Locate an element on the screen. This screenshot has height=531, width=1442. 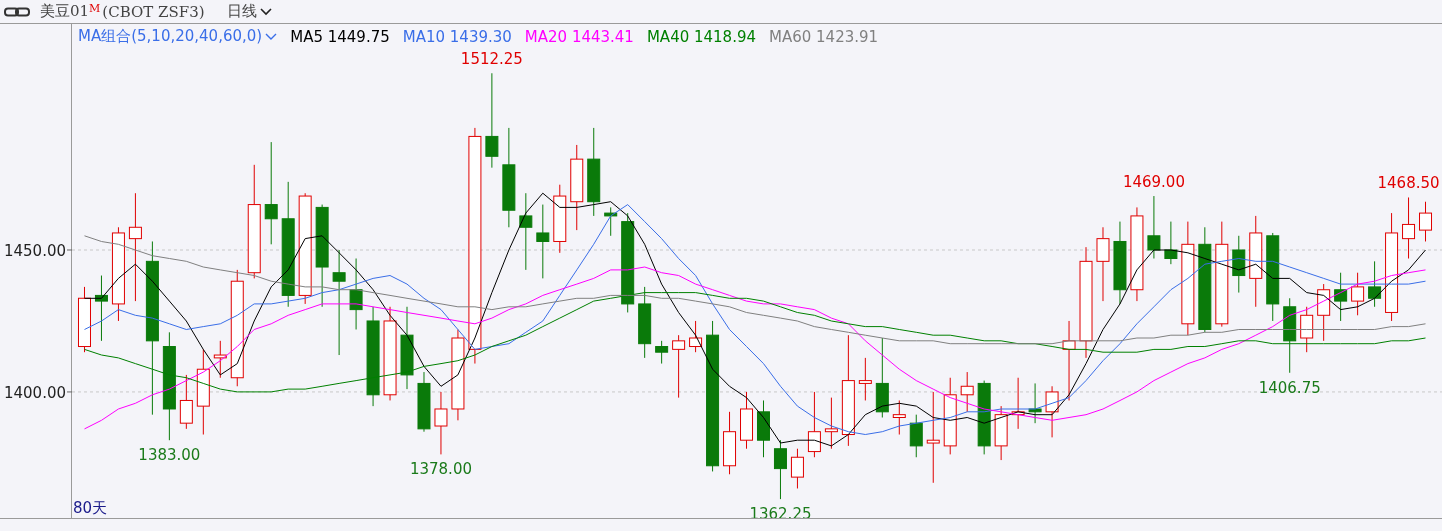
price-label: 1378.00 is located at coordinates (440, 469).